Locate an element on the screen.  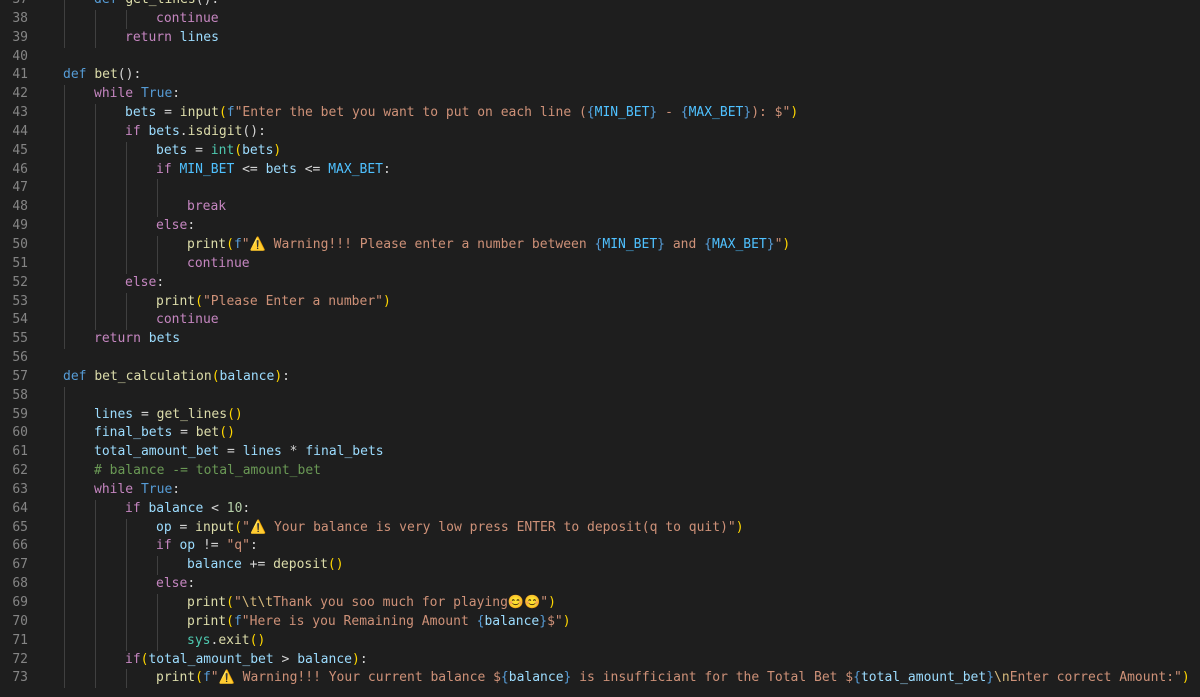
code-token: () is located at coordinates (335, 565).